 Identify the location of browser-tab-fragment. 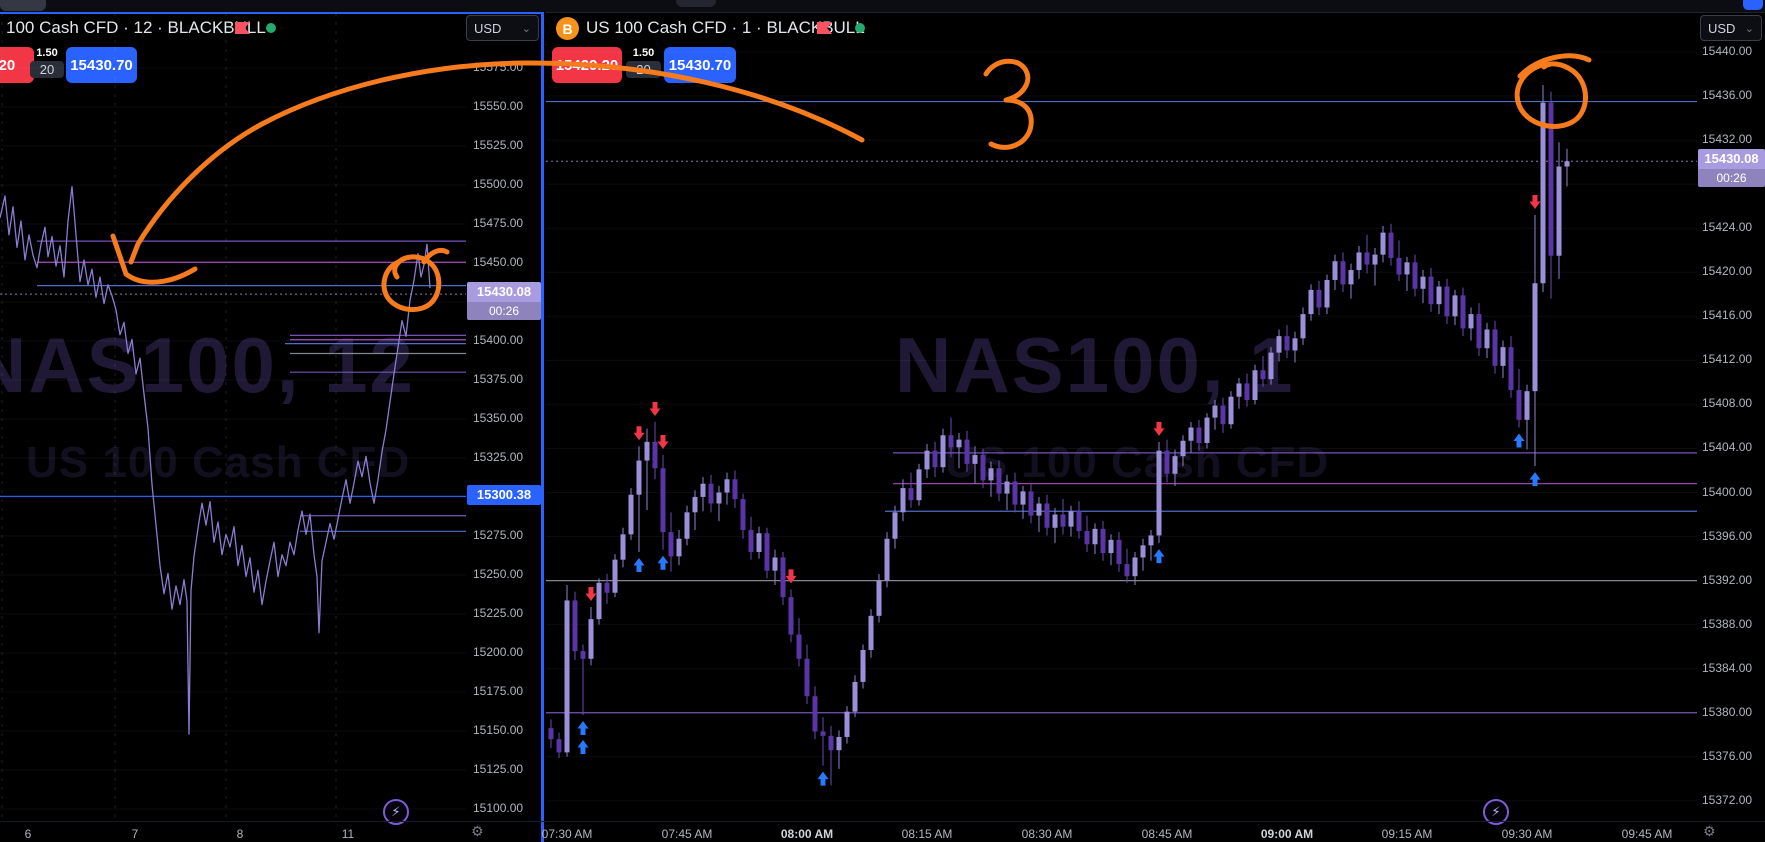
(696, 3).